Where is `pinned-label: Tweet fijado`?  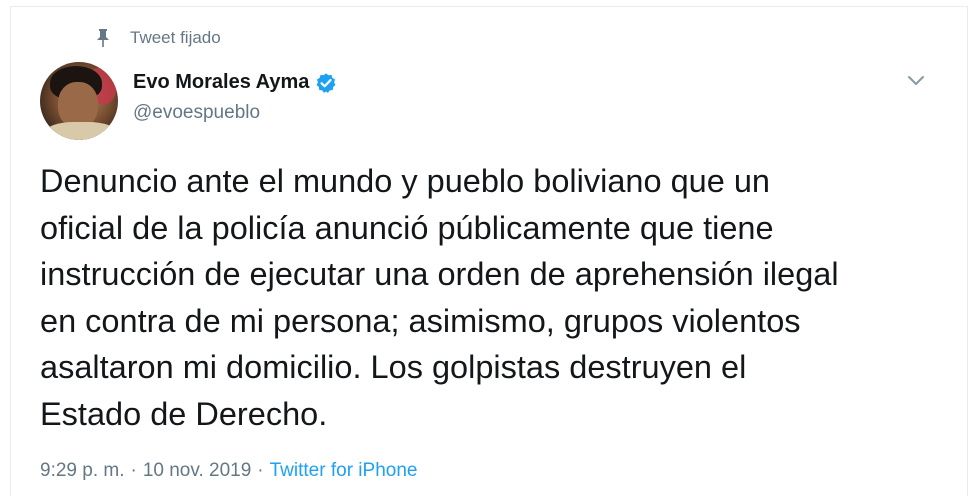 pinned-label: Tweet fijado is located at coordinates (175, 37).